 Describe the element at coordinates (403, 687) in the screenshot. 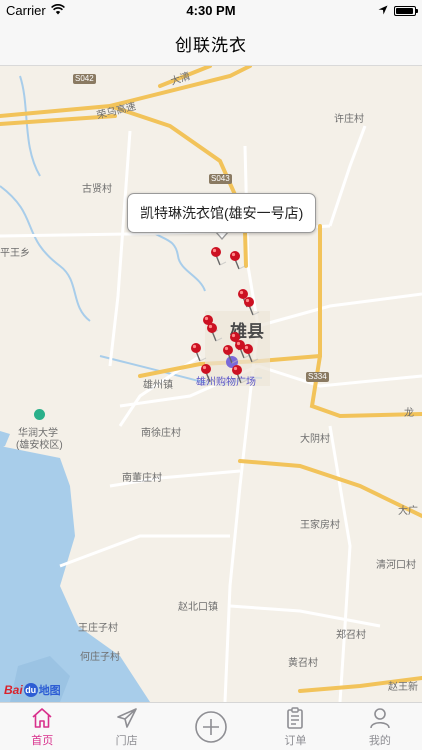

I see `map-label-zhaowangxin: 赵王新` at that location.